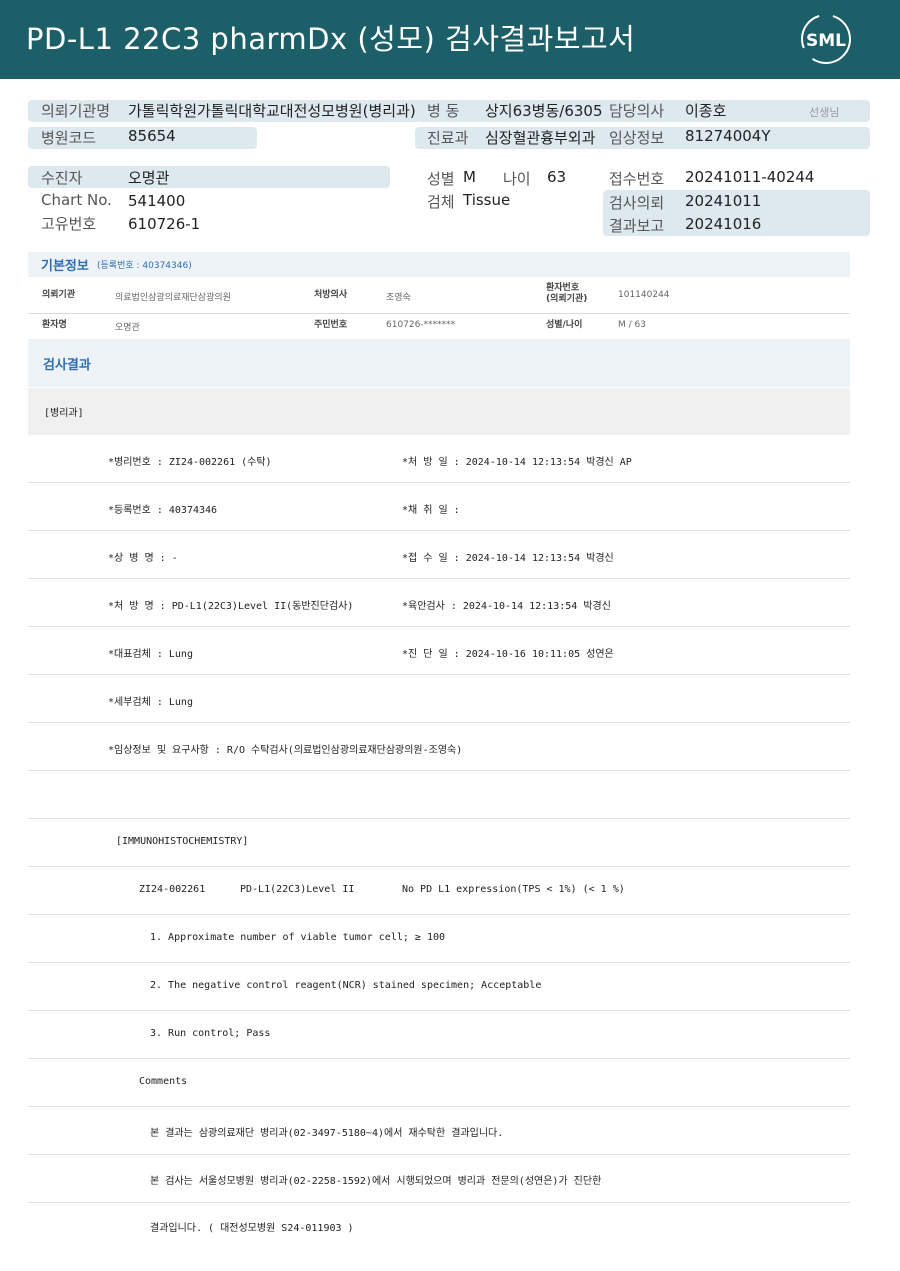 This screenshot has width=900, height=1271. I want to click on report-date-label: 결과보고, so click(637, 226).